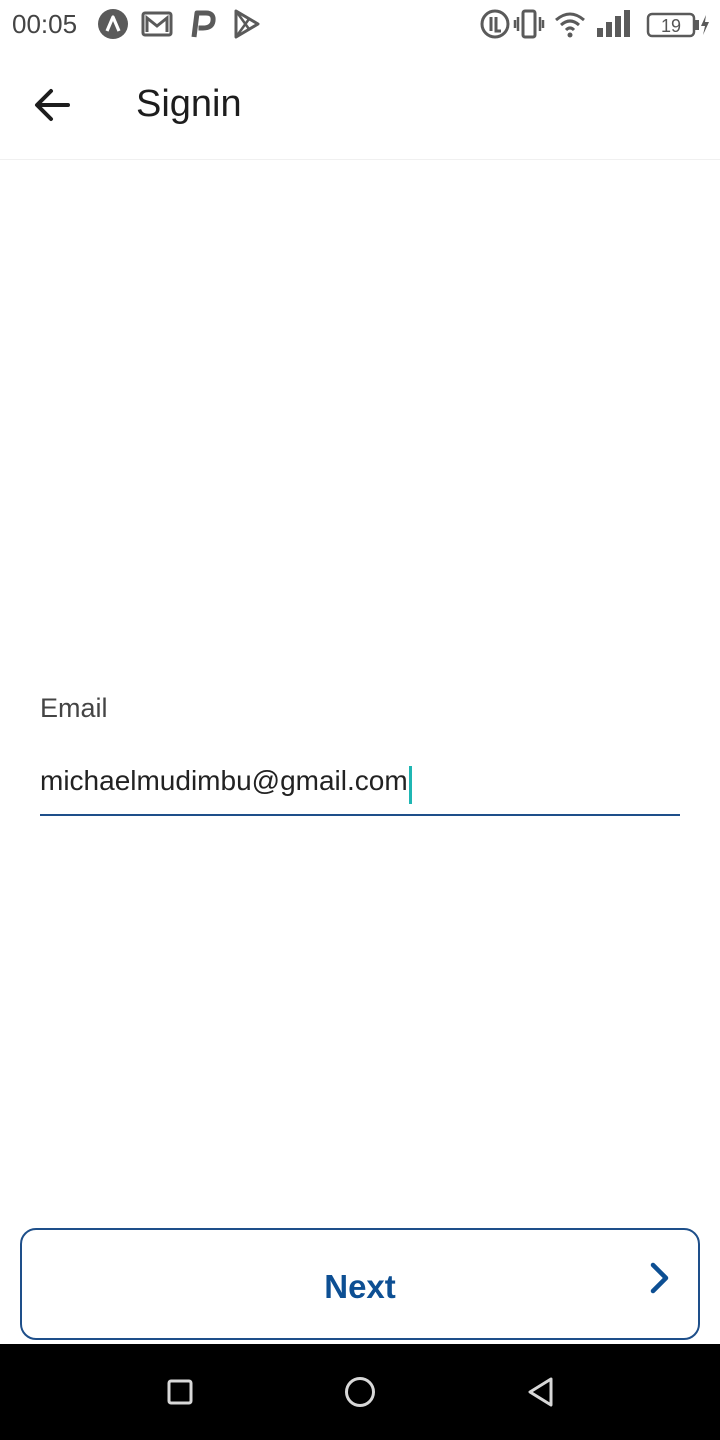 The image size is (720, 1440). I want to click on triangle-back-icon, so click(540, 1392).